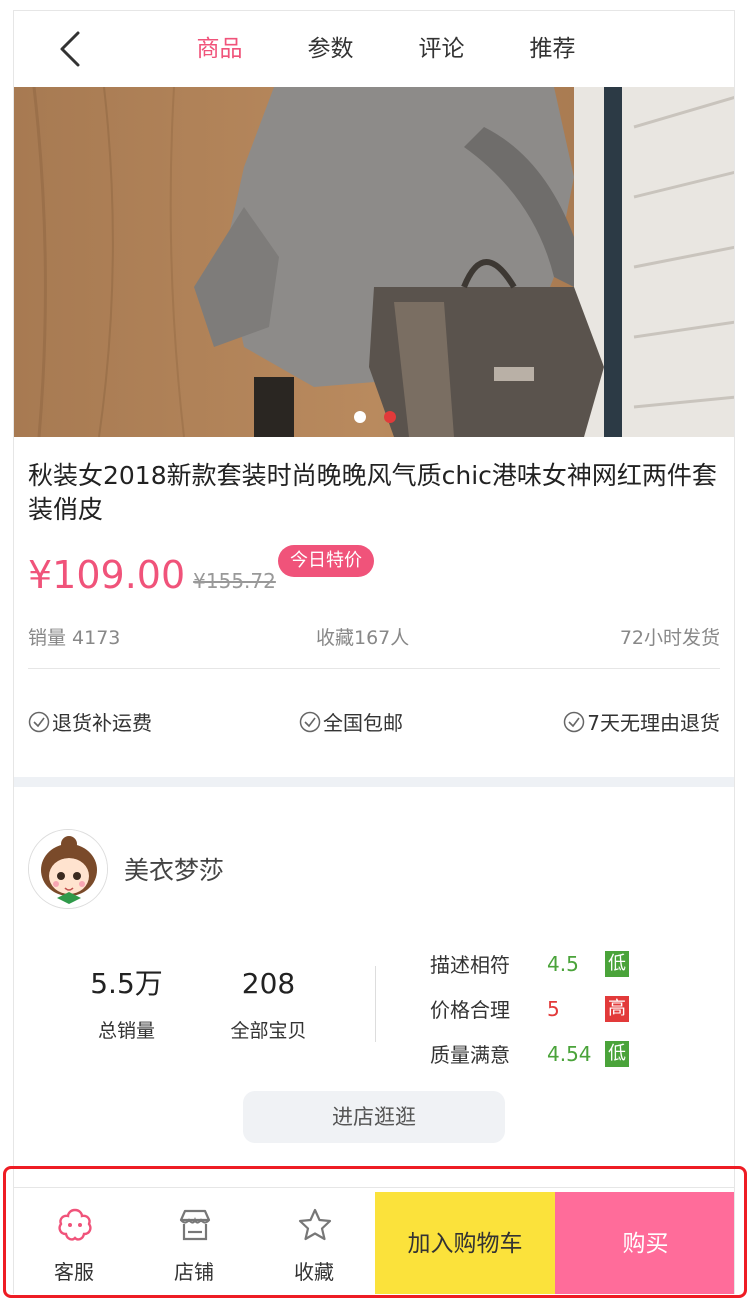  Describe the element at coordinates (669, 638) in the screenshot. I see `shipping-time: 72小时发货` at that location.